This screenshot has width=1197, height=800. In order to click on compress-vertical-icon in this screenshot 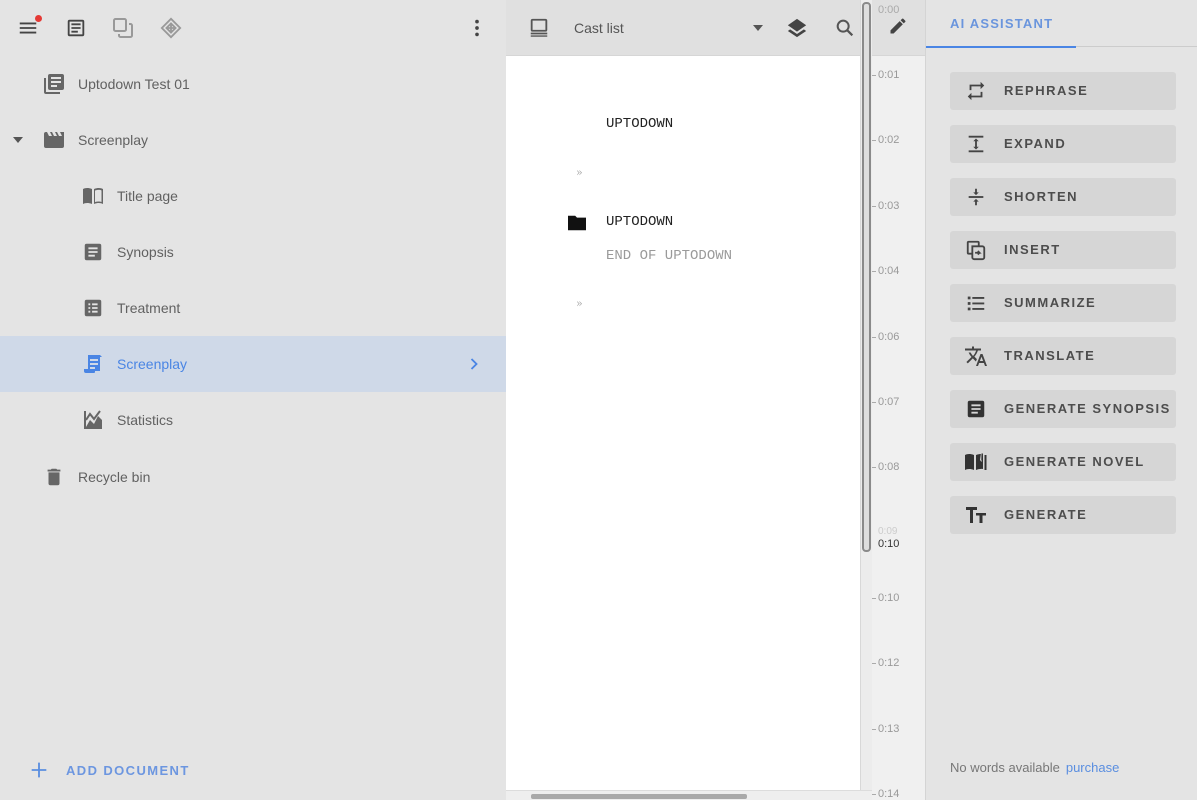, I will do `click(976, 197)`.